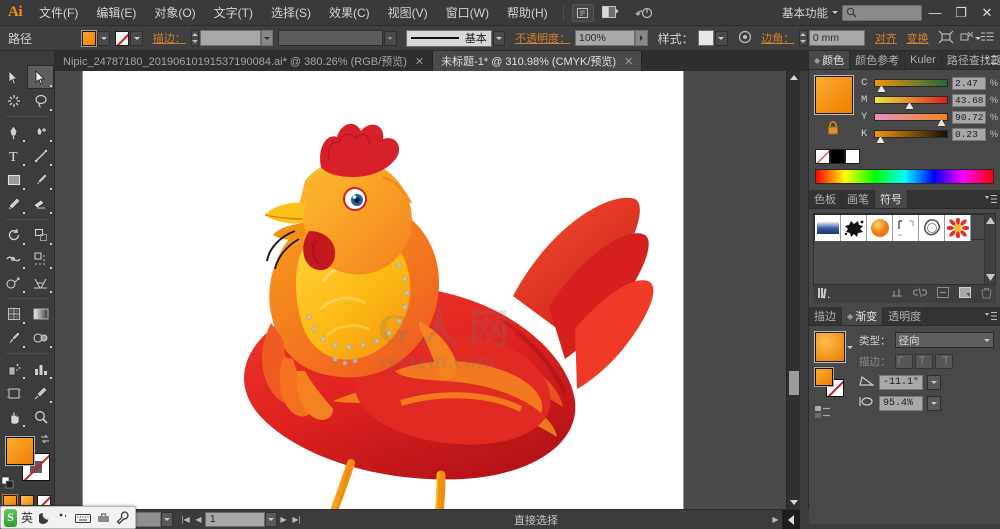 This screenshot has height=529, width=1000. I want to click on gradient-fill-swatch, so click(824, 377).